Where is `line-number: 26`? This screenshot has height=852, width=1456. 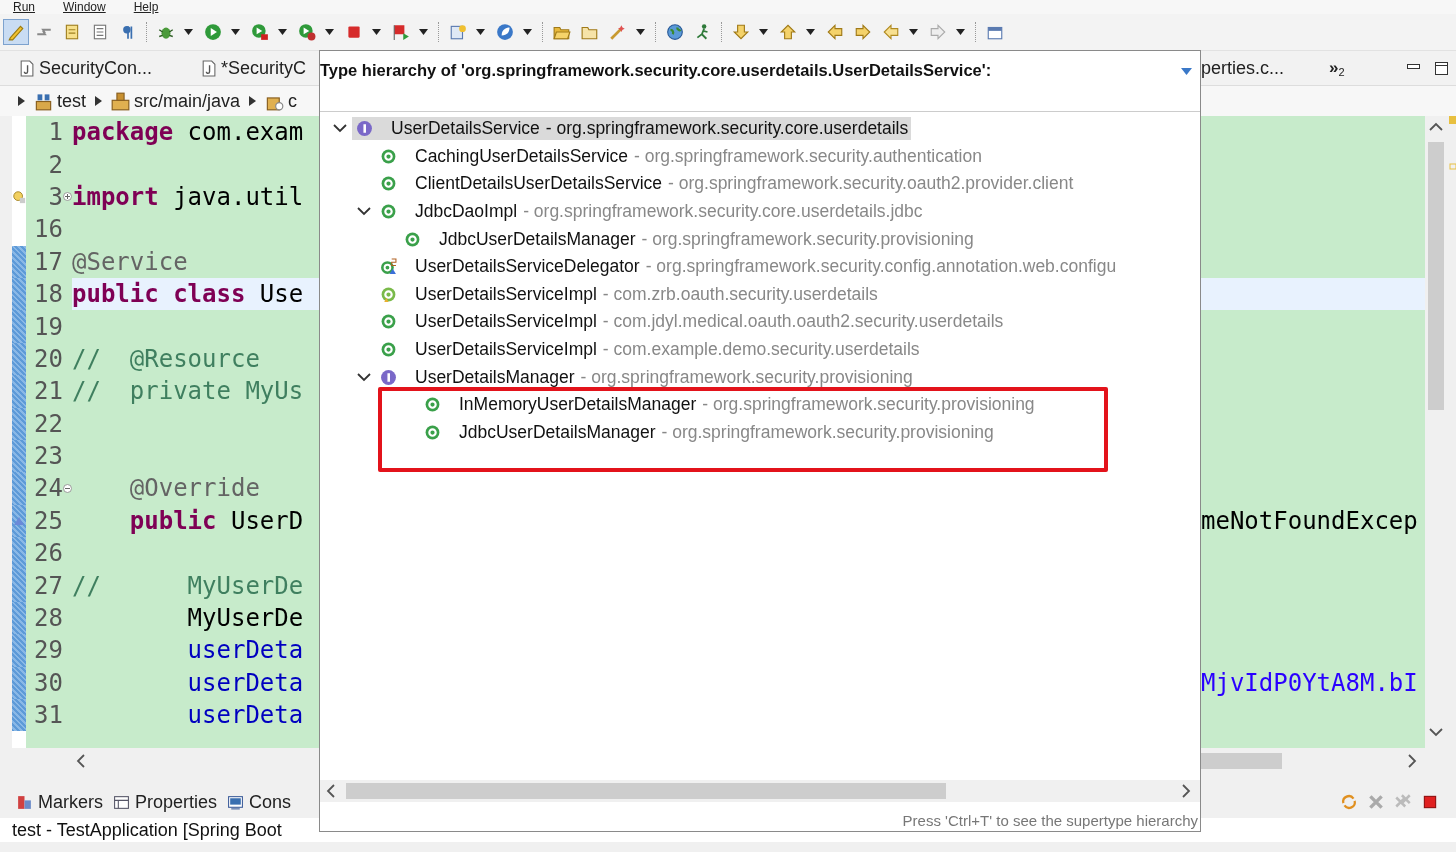 line-number: 26 is located at coordinates (48, 553).